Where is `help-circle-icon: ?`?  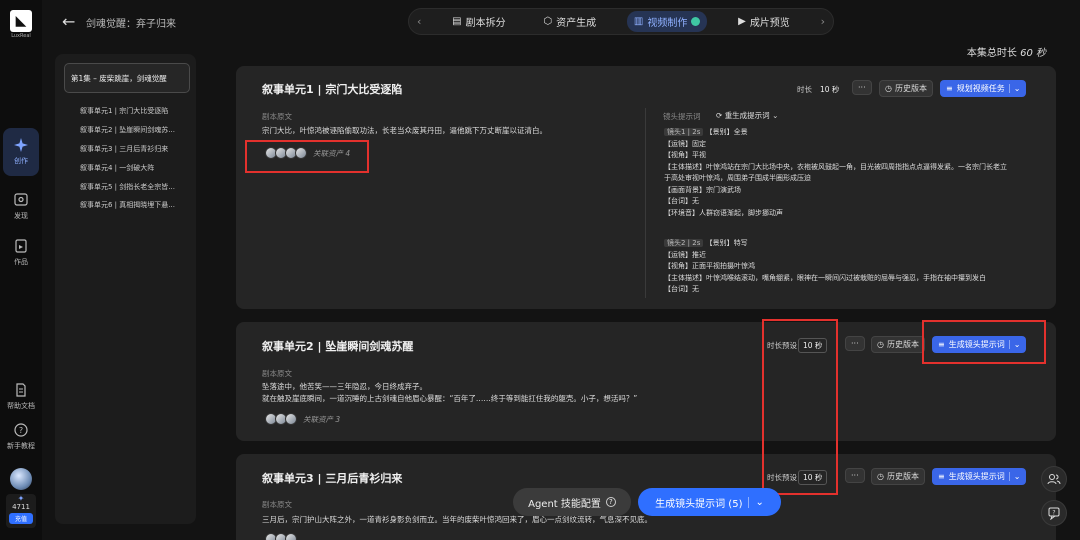 help-circle-icon: ? is located at coordinates (610, 502).